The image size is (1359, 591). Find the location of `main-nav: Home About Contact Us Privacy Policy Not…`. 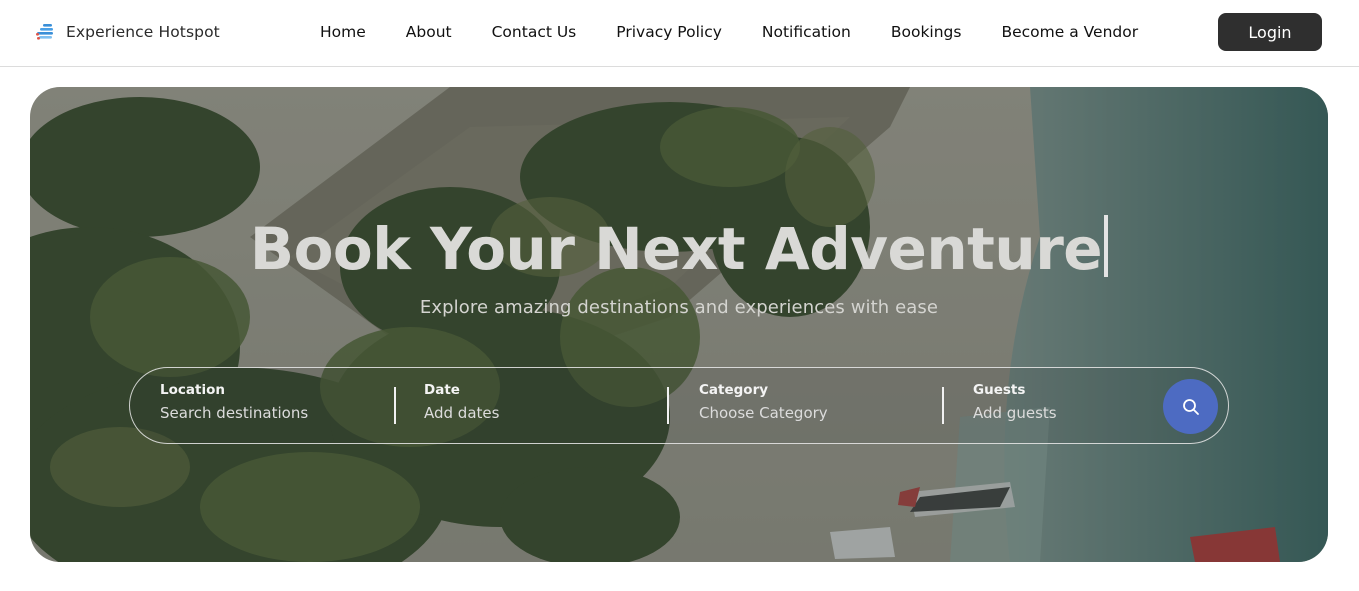

main-nav: Home About Contact Us Privacy Policy Not… is located at coordinates (729, 32).